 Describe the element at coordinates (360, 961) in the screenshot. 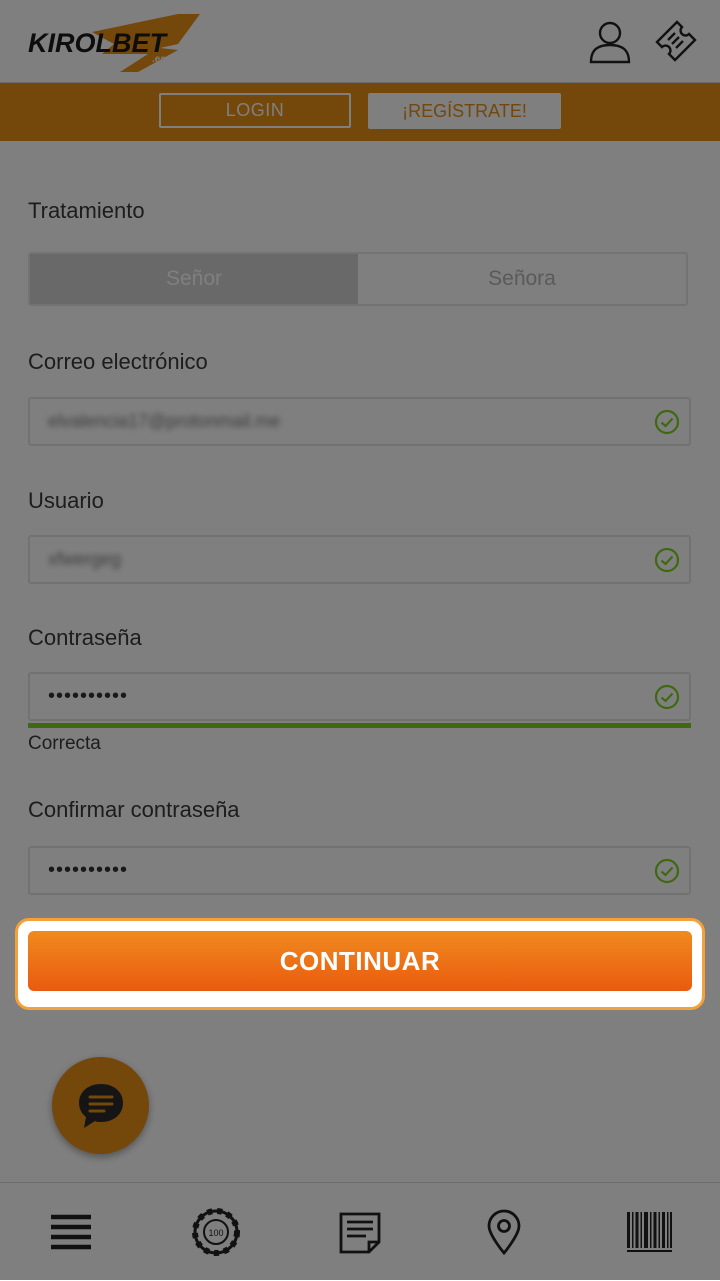

I see `continue-button: CONTINUAR` at that location.